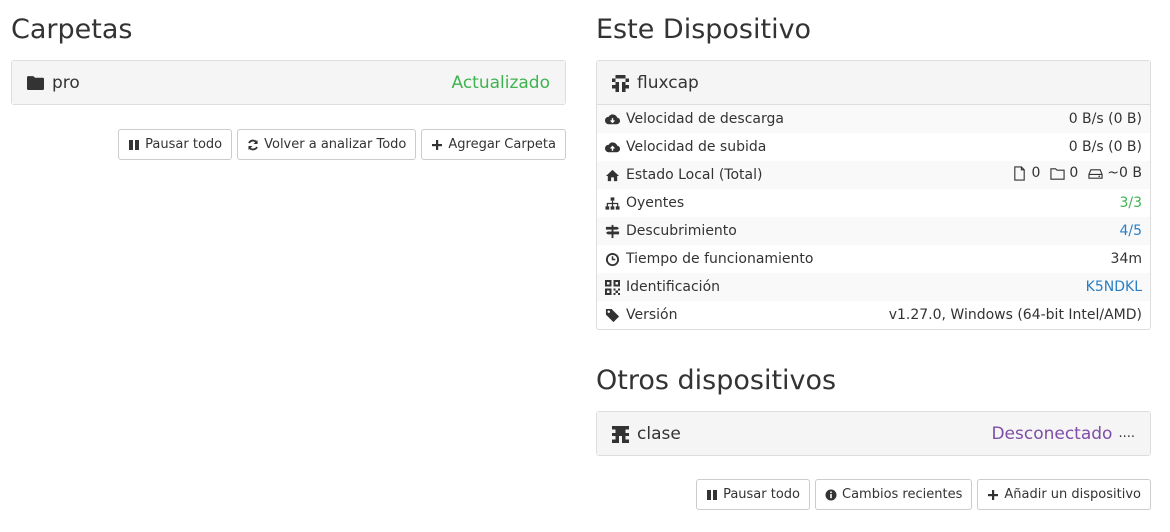  Describe the element at coordinates (681, 231) in the screenshot. I see `discovery-label: Descubrimiento` at that location.